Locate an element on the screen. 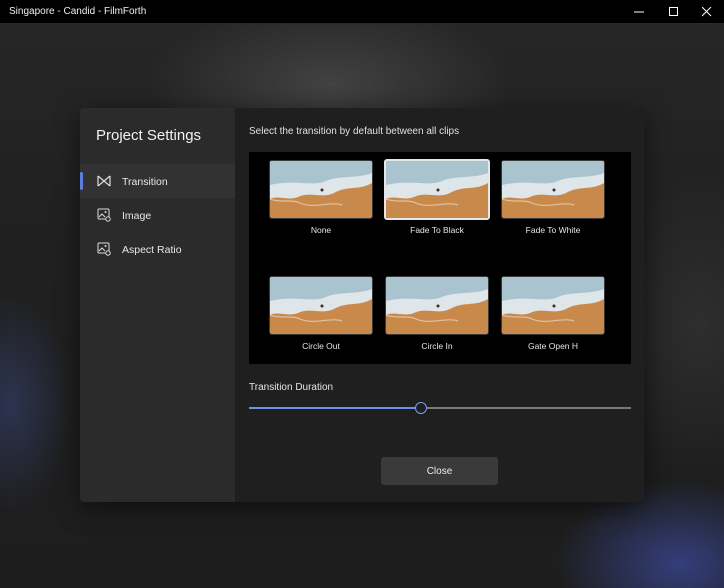 The image size is (724, 588). transition-label: Circle Out is located at coordinates (321, 346).